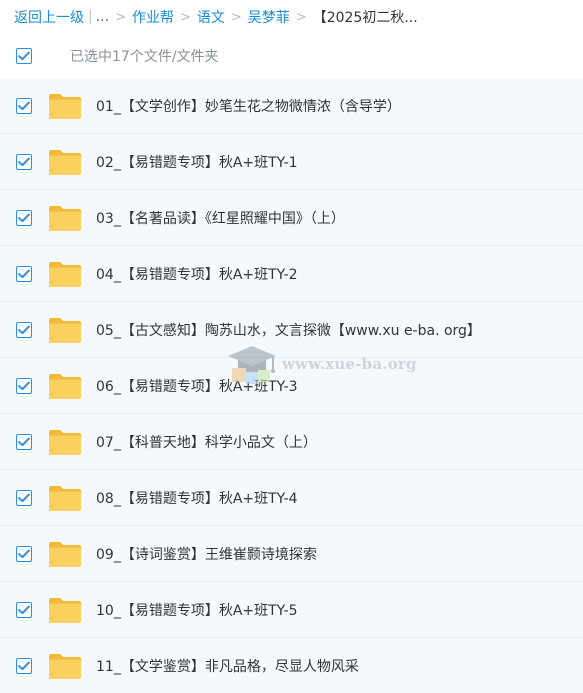  Describe the element at coordinates (206, 554) in the screenshot. I see `file-name: 09_【诗词鉴赏】王维崔颢诗境探索` at that location.